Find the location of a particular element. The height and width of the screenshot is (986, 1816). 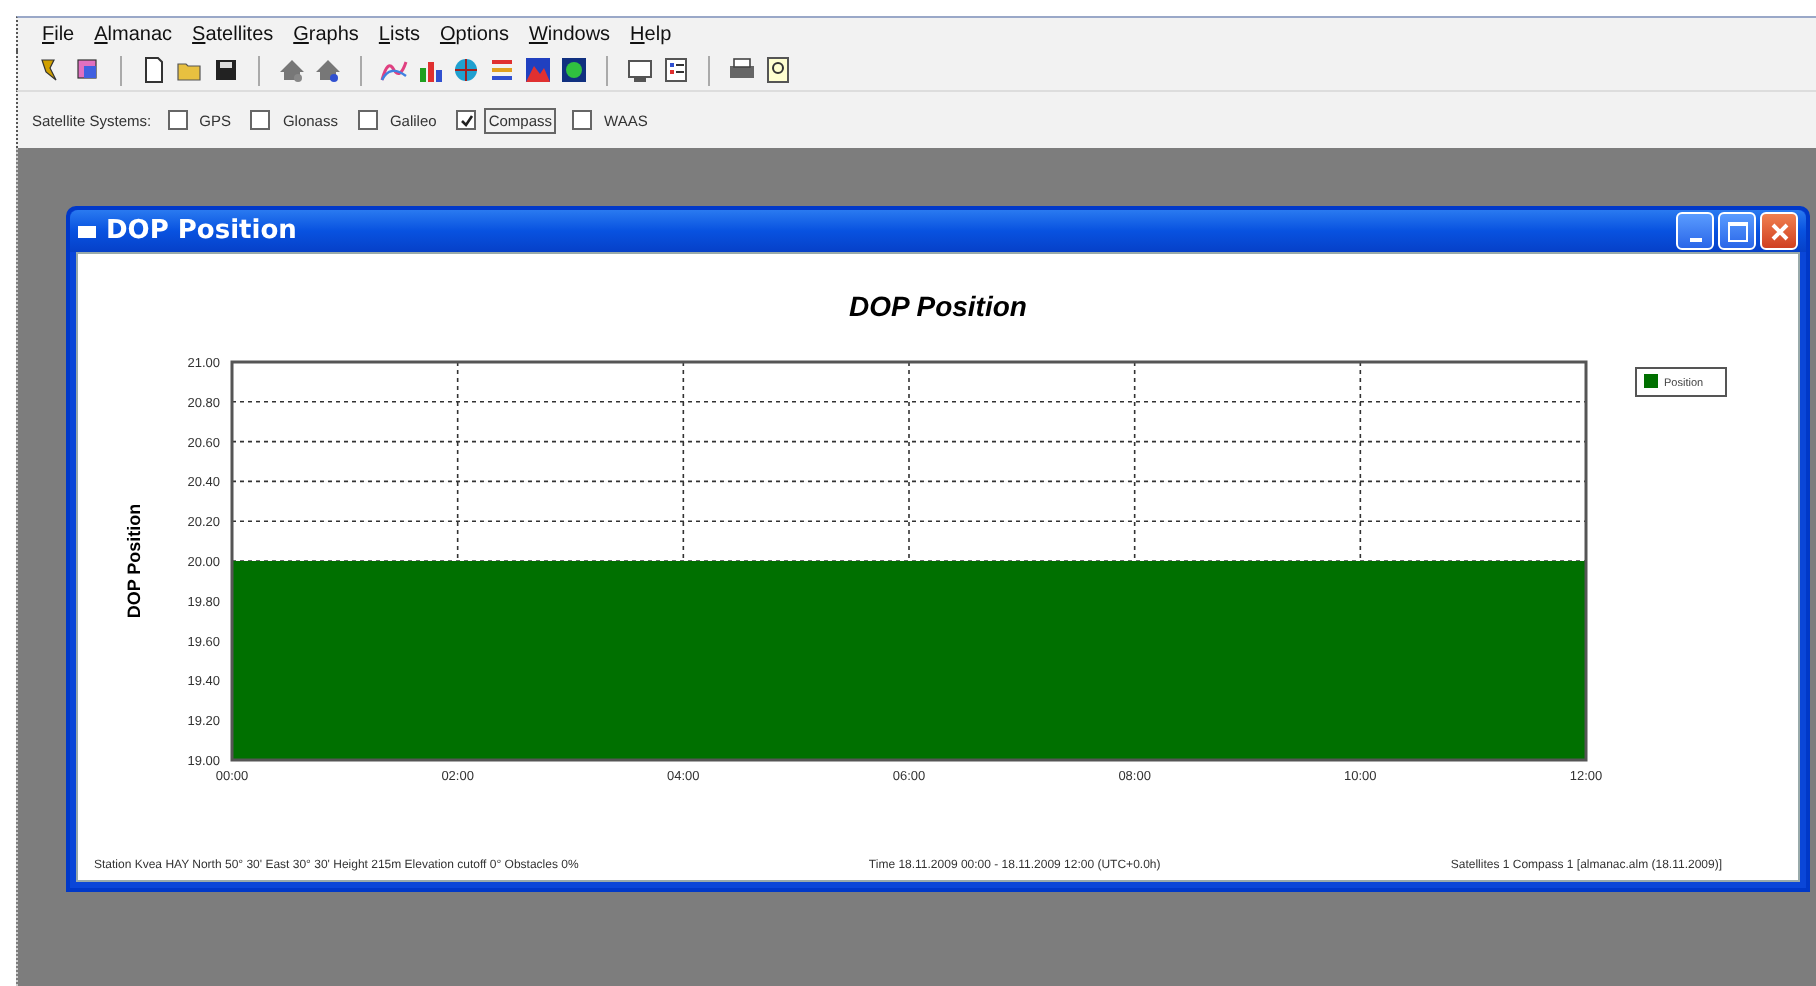

new-document-icon is located at coordinates (154, 70).